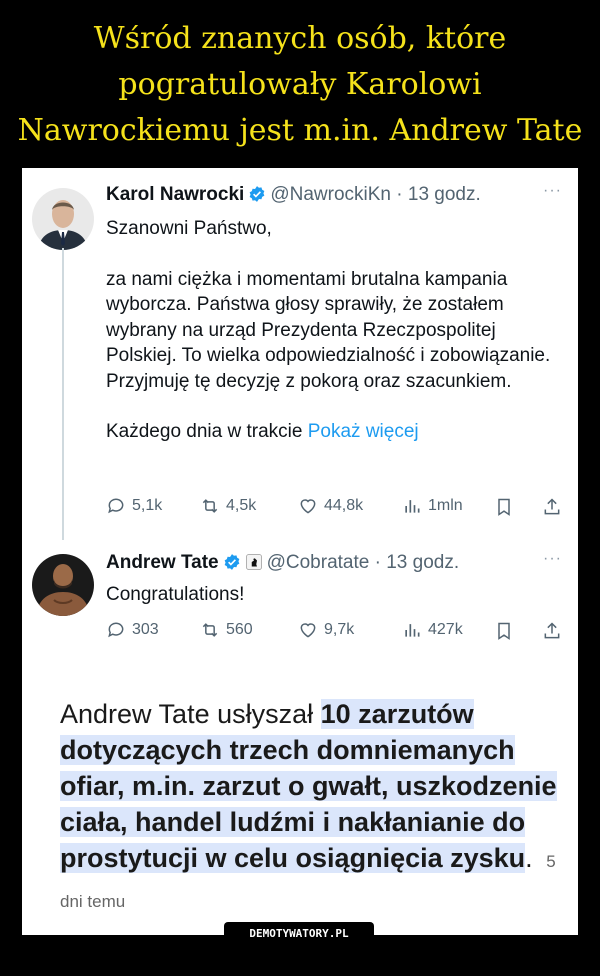 The height and width of the screenshot is (976, 600). Describe the element at coordinates (300, 130) in the screenshot. I see `headline-line-3: Nawrockiemu jest m.in. Andrew Tate` at that location.